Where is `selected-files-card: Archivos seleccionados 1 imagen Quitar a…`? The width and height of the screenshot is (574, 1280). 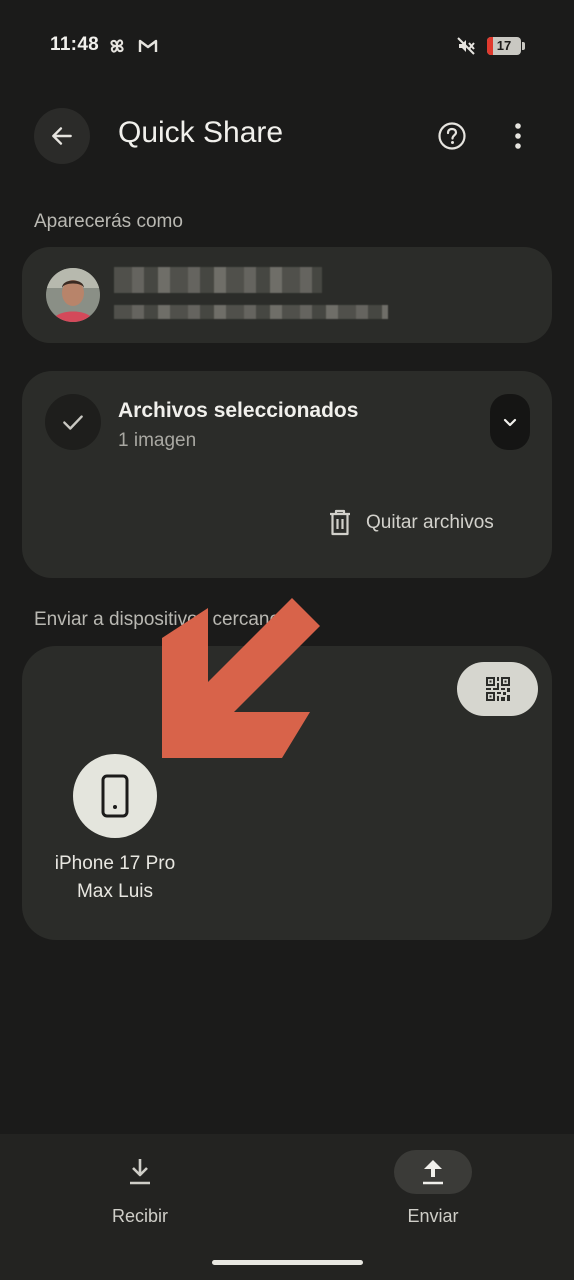
selected-files-card: Archivos seleccionados 1 imagen Quitar a… is located at coordinates (287, 474).